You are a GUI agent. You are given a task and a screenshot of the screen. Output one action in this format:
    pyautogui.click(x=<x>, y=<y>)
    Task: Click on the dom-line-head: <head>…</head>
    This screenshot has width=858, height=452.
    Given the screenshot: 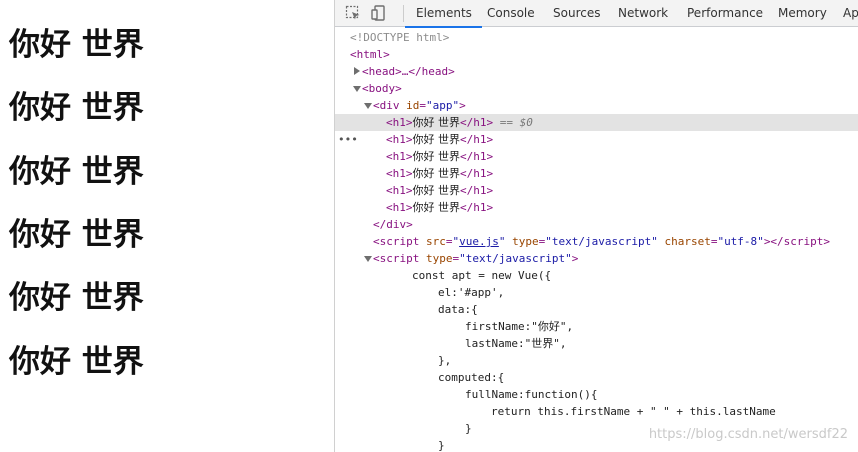 What is the action you would take?
    pyautogui.click(x=596, y=71)
    